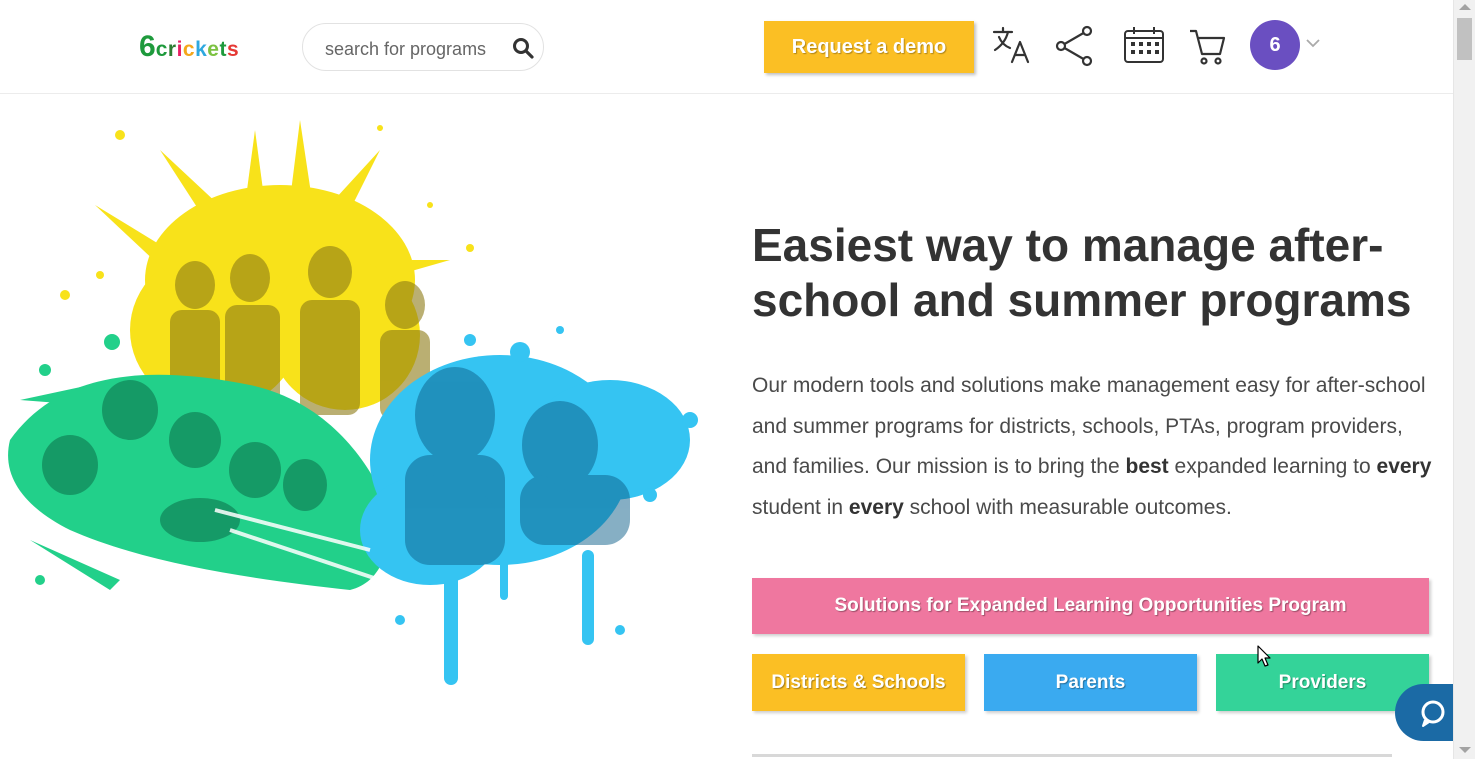  What do you see at coordinates (1144, 46) in the screenshot?
I see `calendar-icon` at bounding box center [1144, 46].